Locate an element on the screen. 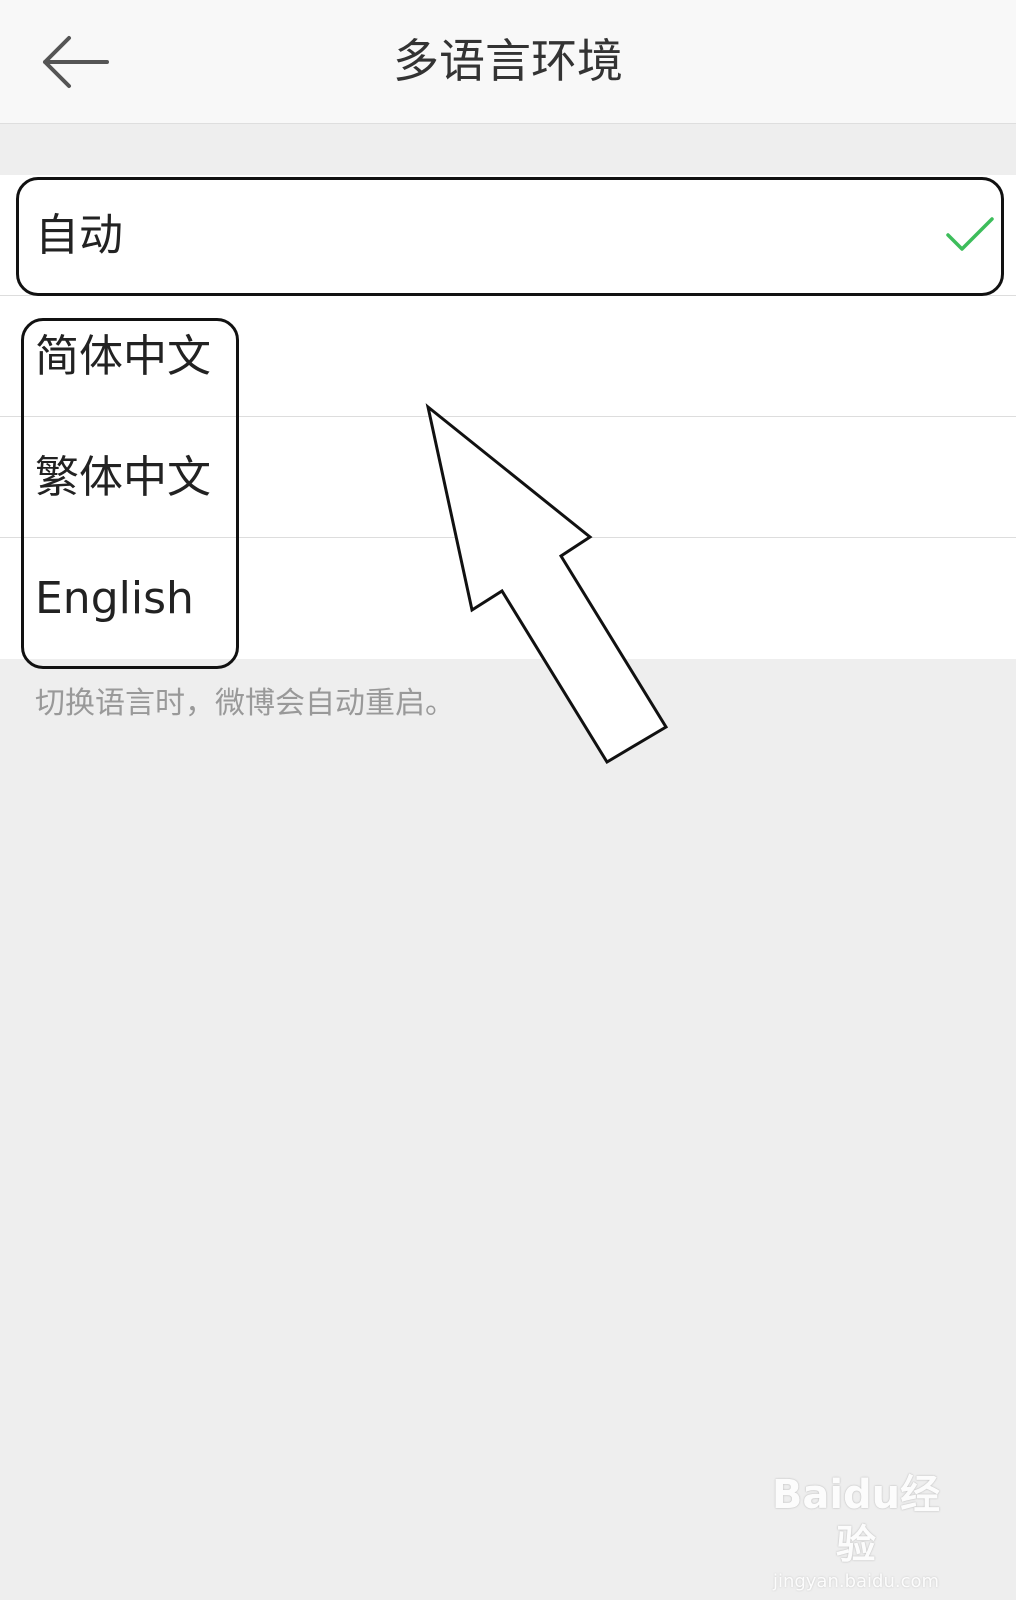 This screenshot has width=1016, height=1600. language-label: 简体中文 is located at coordinates (123, 356).